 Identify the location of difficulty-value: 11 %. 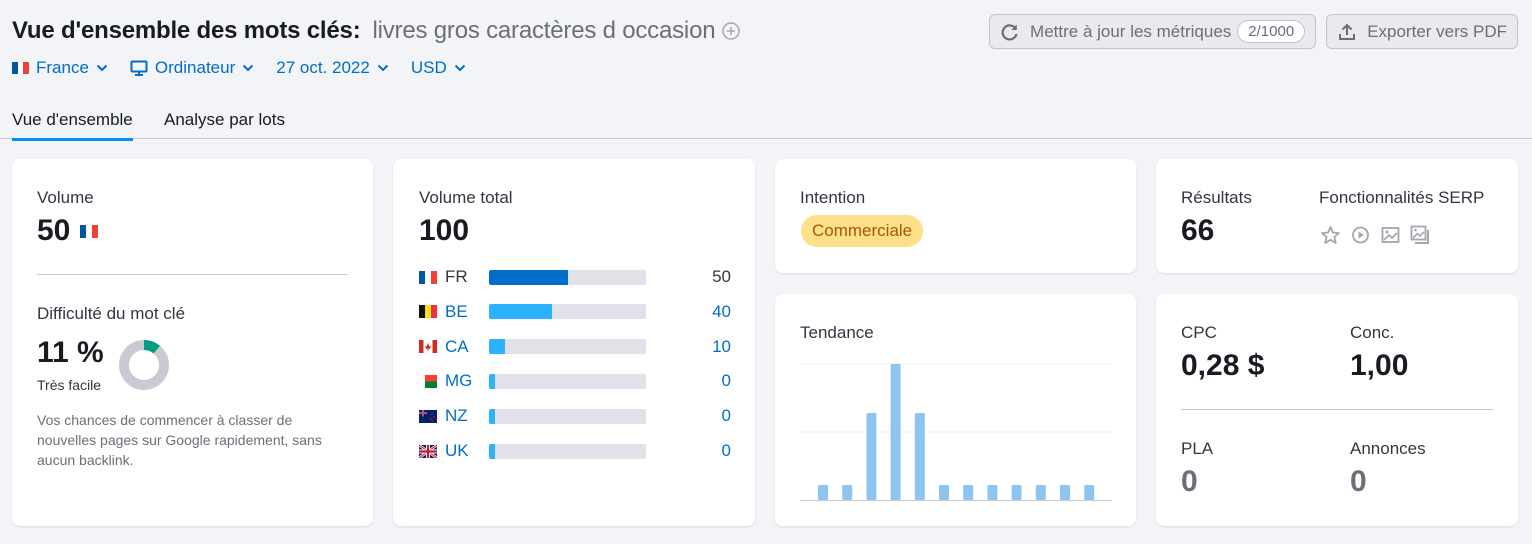
(70, 352).